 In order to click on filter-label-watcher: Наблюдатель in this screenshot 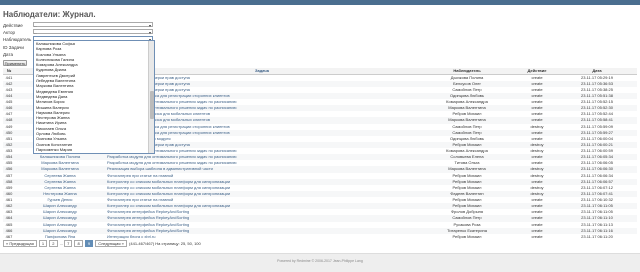, I will do `click(17, 40)`.